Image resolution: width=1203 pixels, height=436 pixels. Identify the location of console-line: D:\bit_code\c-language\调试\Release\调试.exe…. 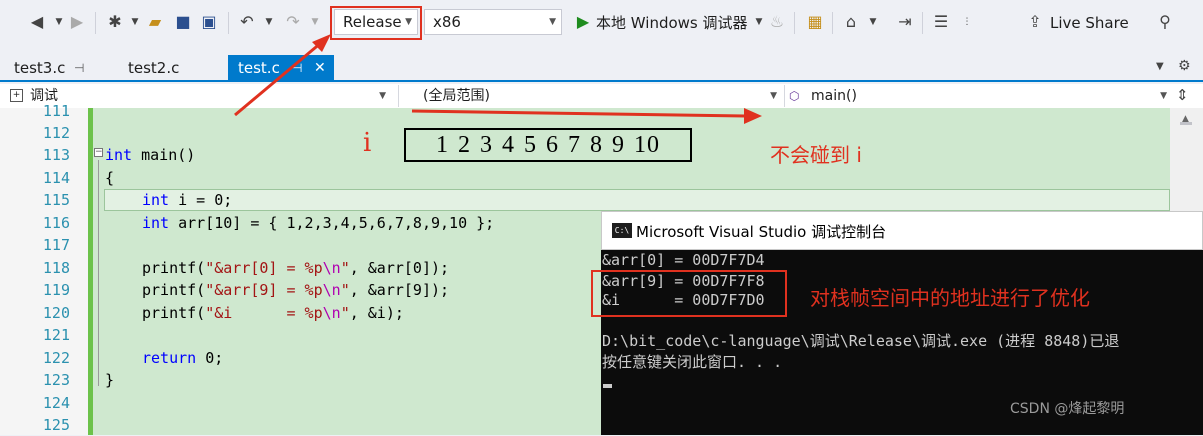
(861, 341).